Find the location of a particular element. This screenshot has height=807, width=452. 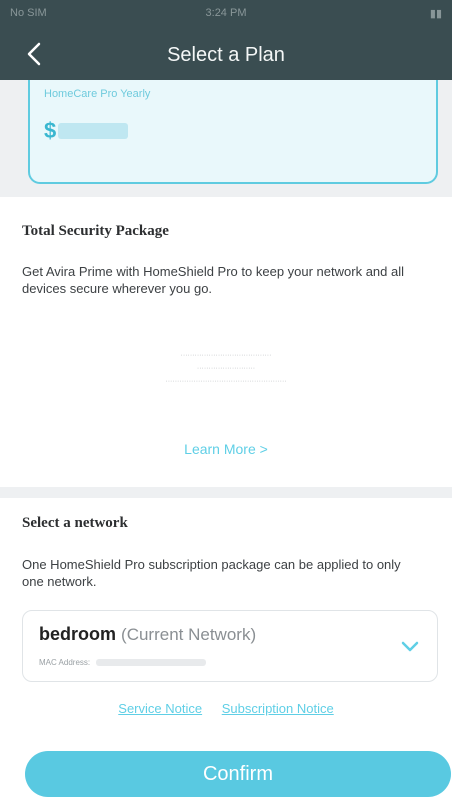

price-currency: $ is located at coordinates (50, 130).